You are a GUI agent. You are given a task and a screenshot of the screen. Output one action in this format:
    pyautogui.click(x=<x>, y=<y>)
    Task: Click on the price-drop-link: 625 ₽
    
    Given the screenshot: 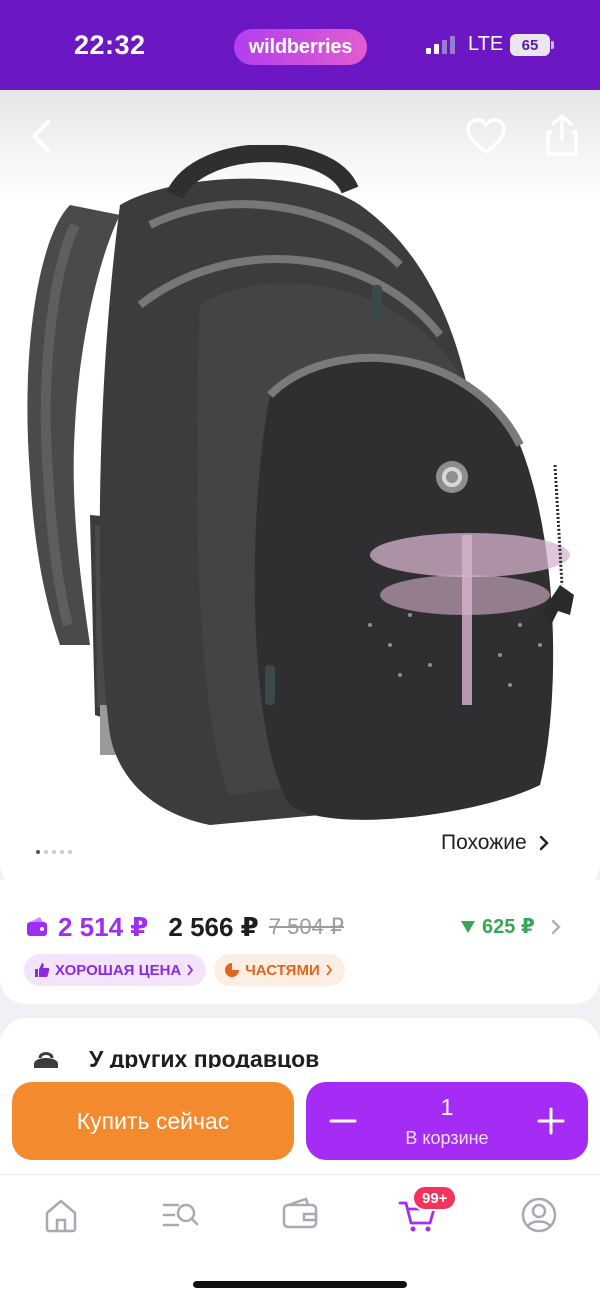 What is the action you would take?
    pyautogui.click(x=510, y=926)
    